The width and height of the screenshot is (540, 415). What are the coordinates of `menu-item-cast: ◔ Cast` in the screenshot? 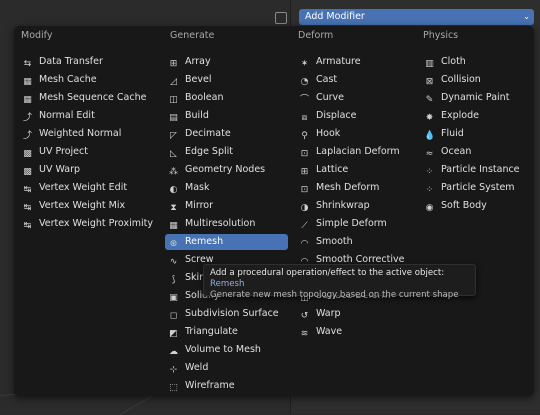 It's located at (358, 80).